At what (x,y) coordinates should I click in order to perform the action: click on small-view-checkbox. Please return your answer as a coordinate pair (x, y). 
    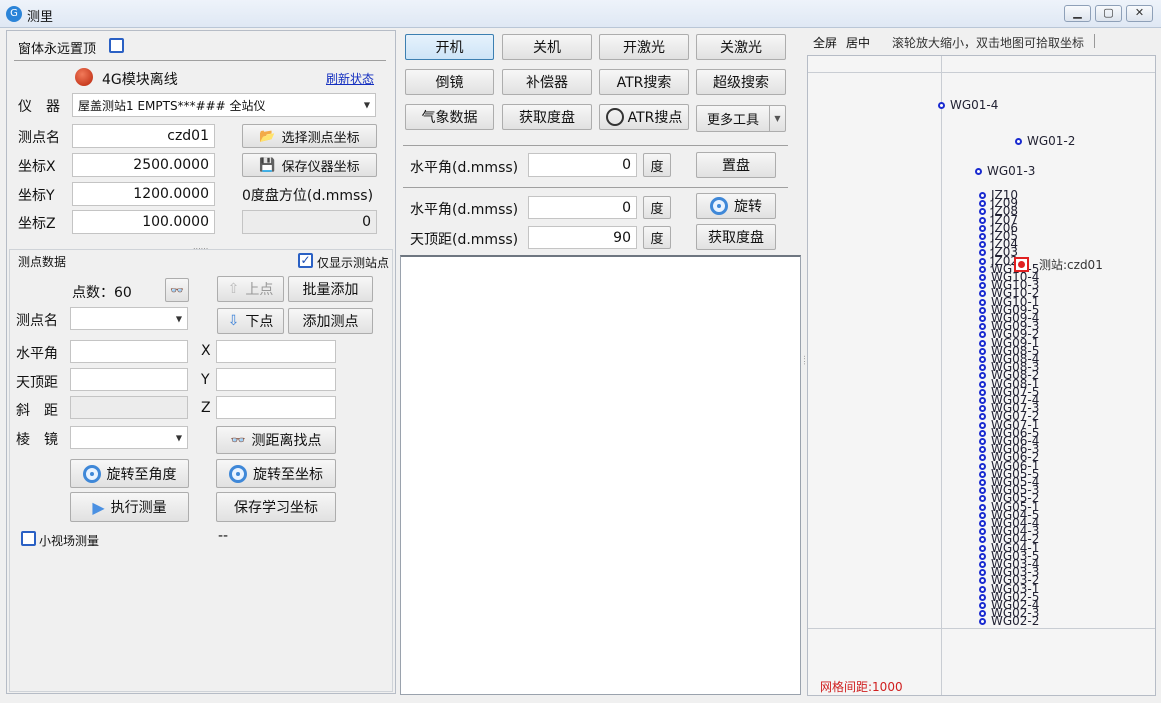
    Looking at the image, I should click on (28, 538).